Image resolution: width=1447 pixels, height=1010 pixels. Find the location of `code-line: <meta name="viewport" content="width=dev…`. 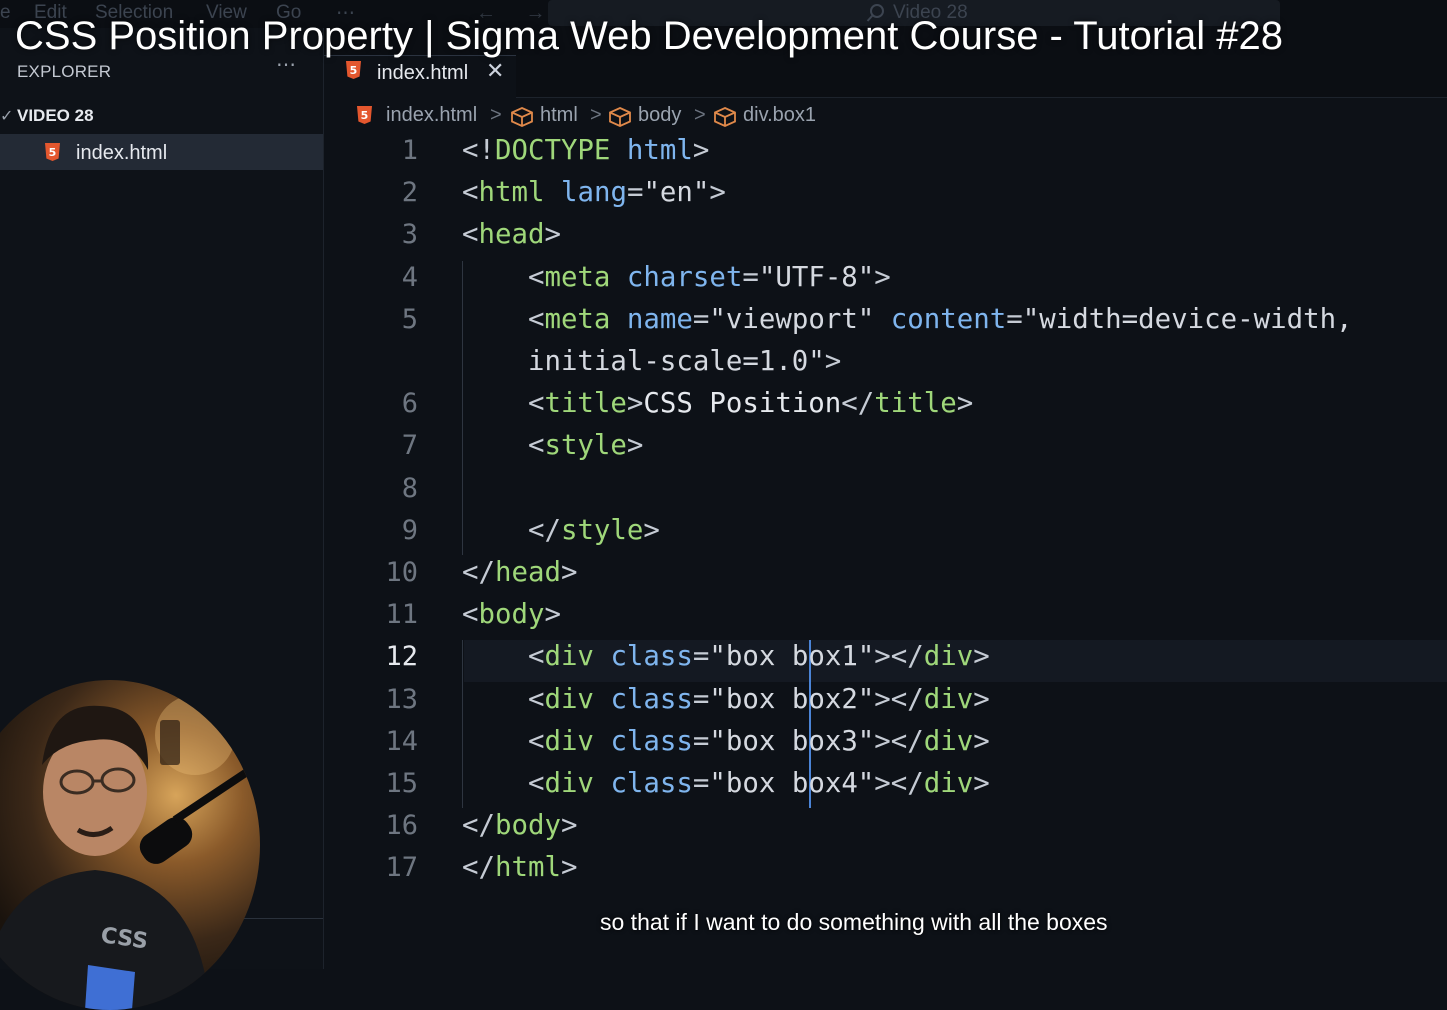

code-line: <meta name="viewport" content="width=dev… is located at coordinates (907, 319).